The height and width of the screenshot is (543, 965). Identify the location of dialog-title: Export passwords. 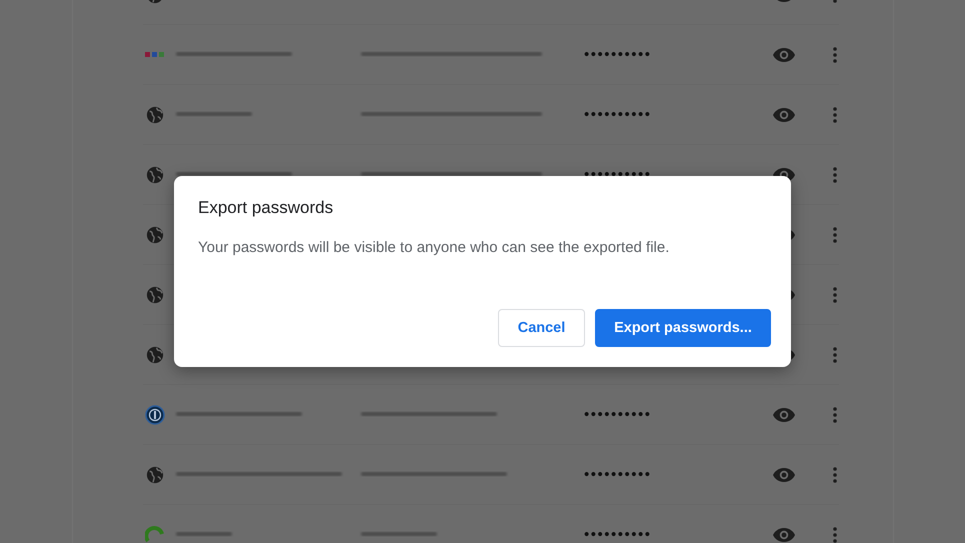
(266, 208).